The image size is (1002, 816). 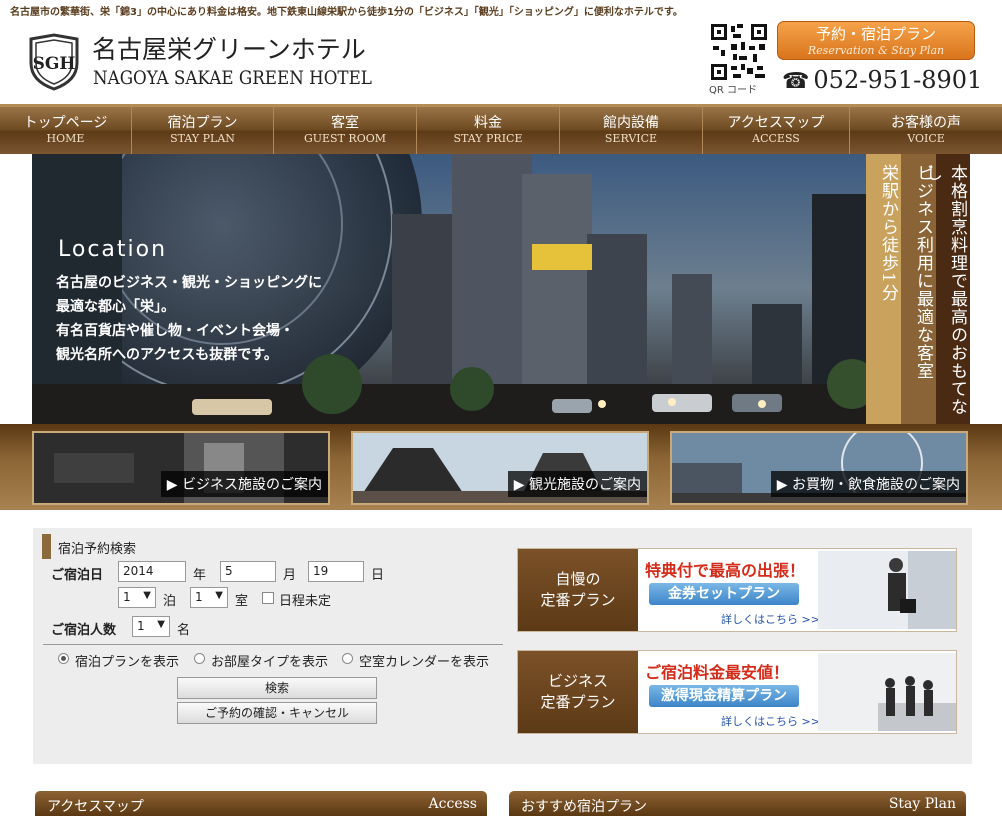 I want to click on year-input: 2014, so click(x=152, y=571).